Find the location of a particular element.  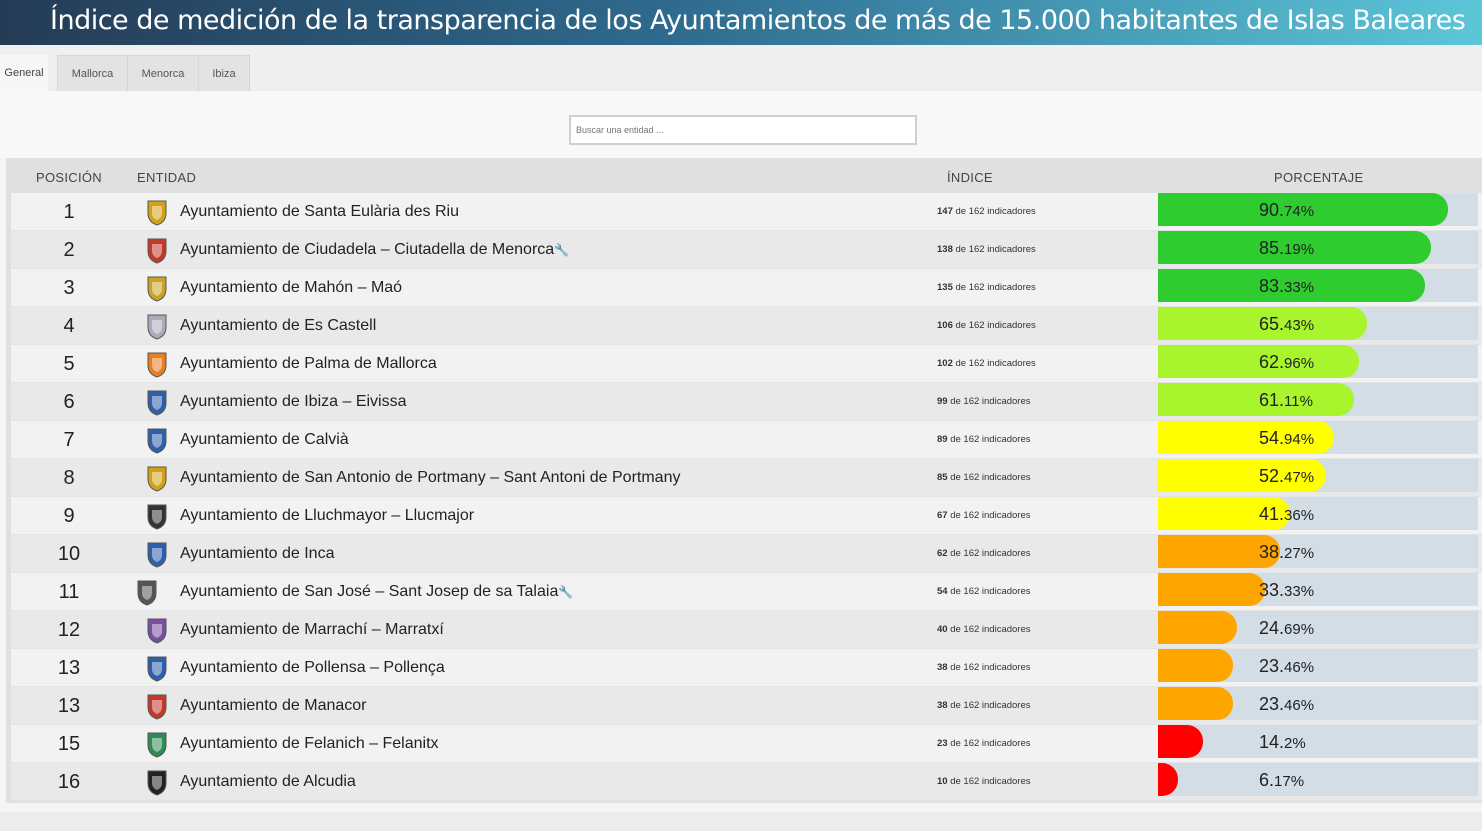

tab-general: General is located at coordinates (24, 73).